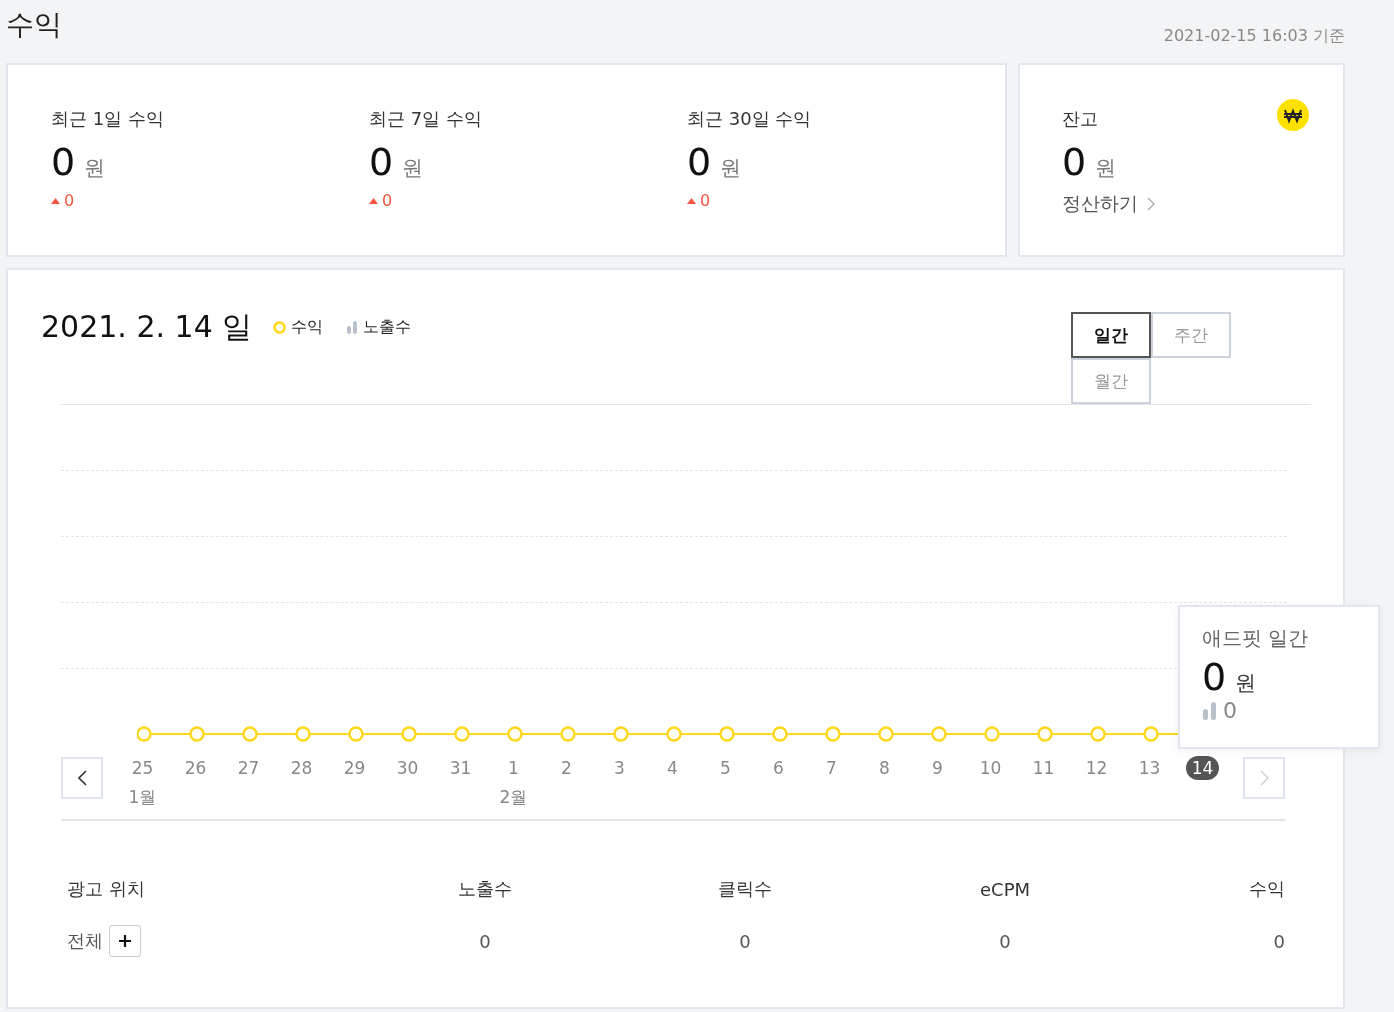  I want to click on date-label: 10, so click(990, 768).